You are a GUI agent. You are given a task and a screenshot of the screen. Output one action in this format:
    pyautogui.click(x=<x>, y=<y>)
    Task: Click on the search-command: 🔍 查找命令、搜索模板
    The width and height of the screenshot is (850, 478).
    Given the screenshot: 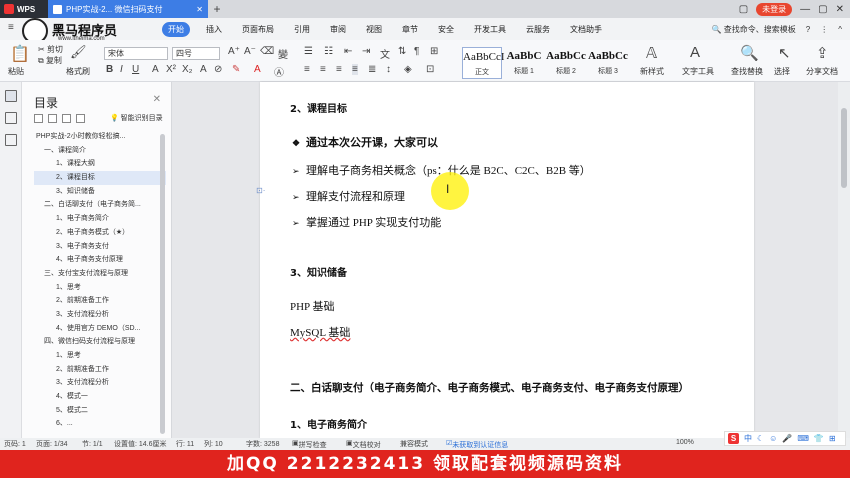 What is the action you would take?
    pyautogui.click(x=754, y=29)
    